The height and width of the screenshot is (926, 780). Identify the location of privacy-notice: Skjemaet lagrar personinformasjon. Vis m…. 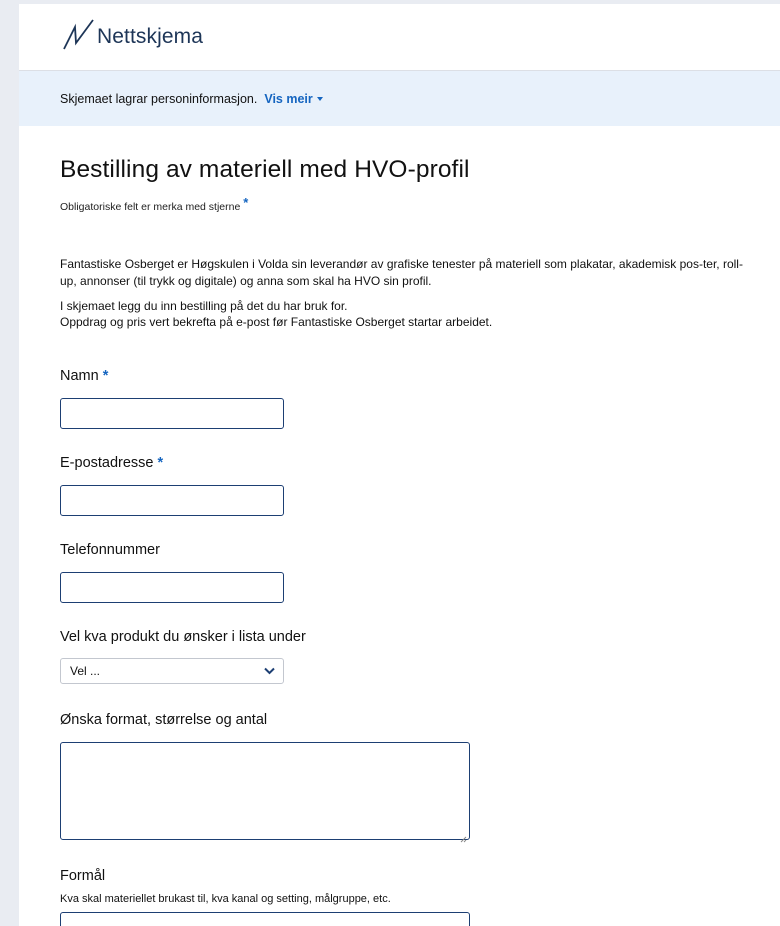
(399, 98).